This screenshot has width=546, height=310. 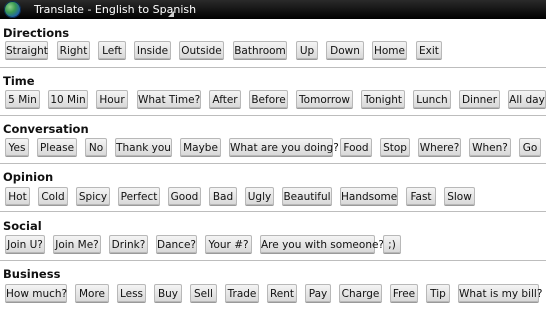 What do you see at coordinates (112, 99) in the screenshot?
I see `phrase-button: Hour` at bounding box center [112, 99].